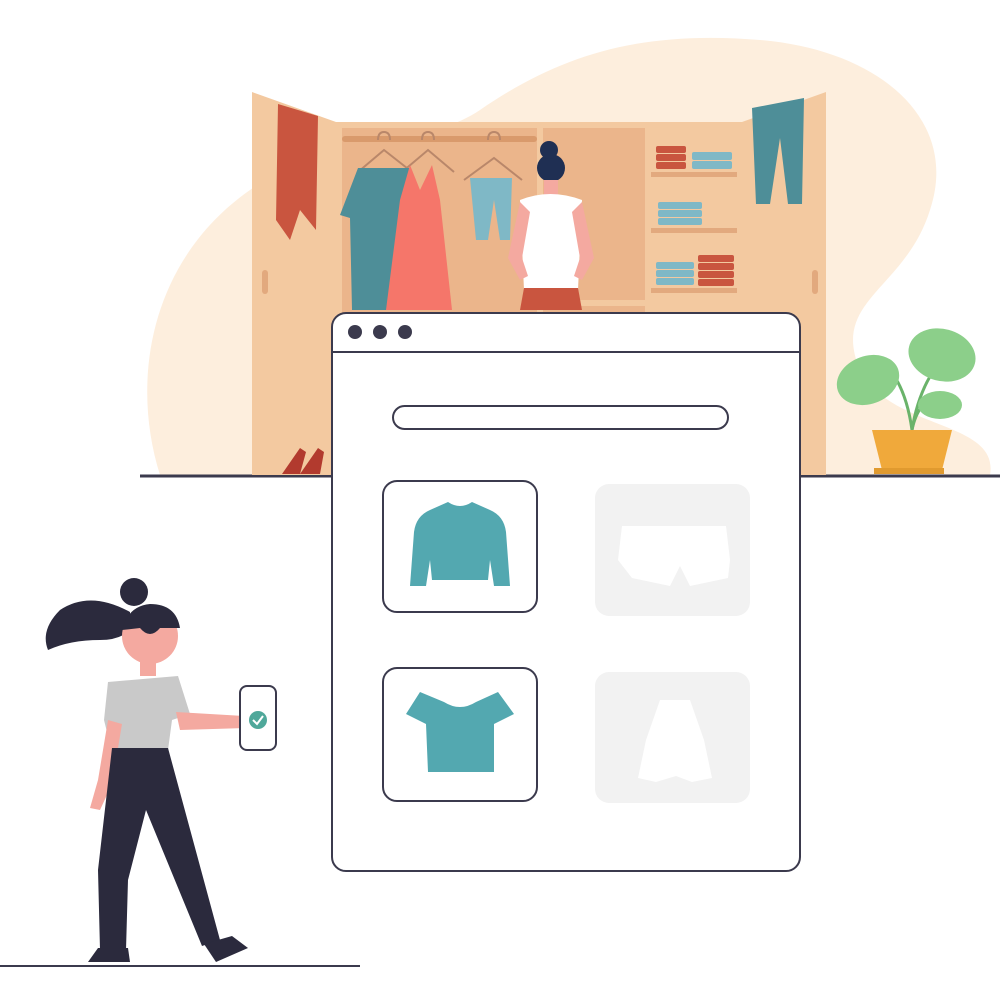 This screenshot has height=1005, width=1000. Describe the element at coordinates (674, 556) in the screenshot. I see `shorts-icon` at that location.